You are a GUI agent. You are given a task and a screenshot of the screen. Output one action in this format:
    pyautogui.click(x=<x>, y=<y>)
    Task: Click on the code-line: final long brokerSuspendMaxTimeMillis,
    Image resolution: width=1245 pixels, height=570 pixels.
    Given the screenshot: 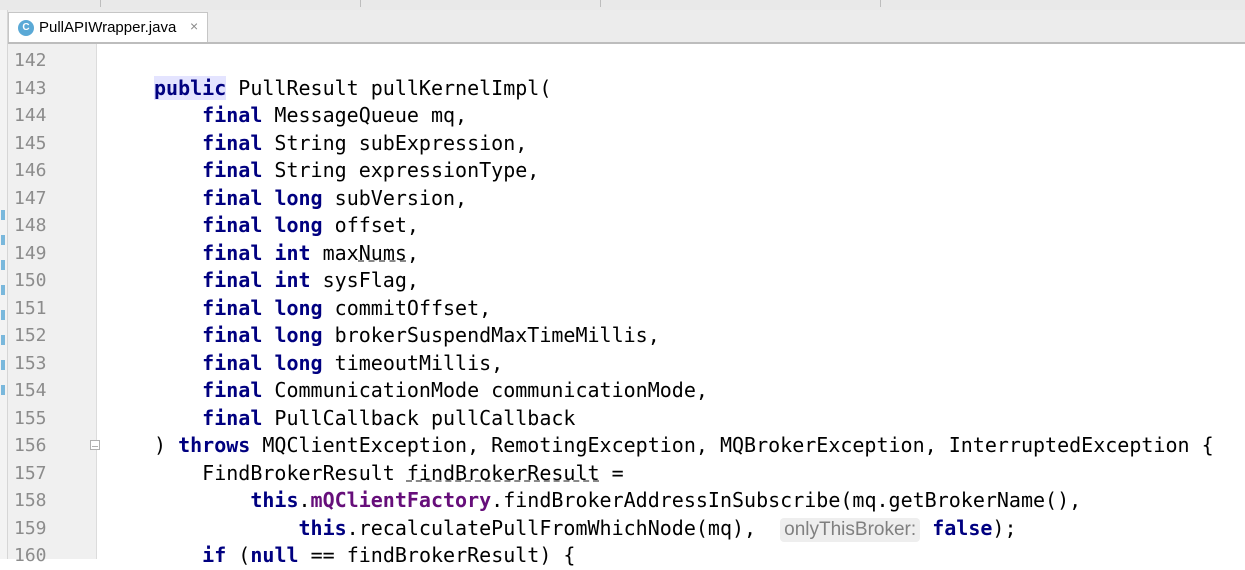 What is the action you would take?
    pyautogui.click(x=407, y=336)
    